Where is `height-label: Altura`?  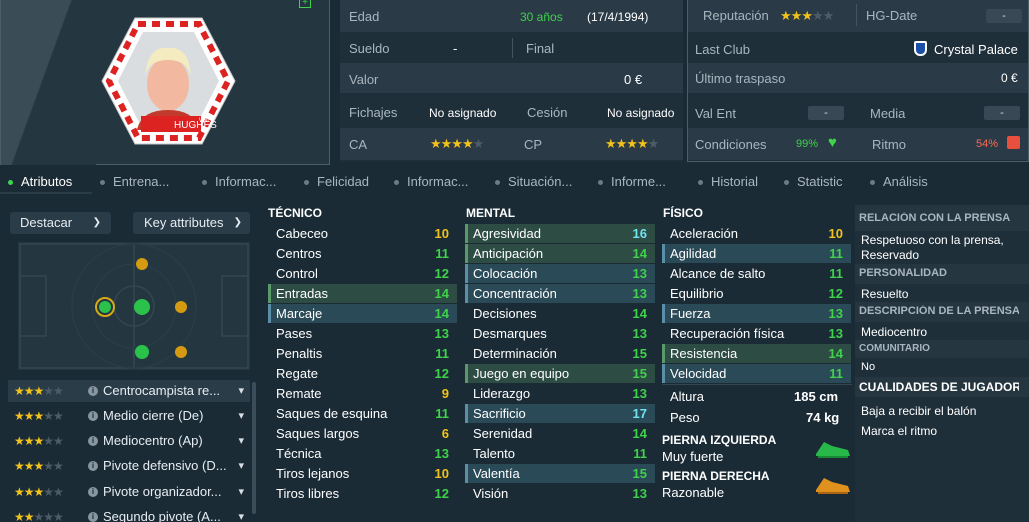
height-label: Altura is located at coordinates (687, 396).